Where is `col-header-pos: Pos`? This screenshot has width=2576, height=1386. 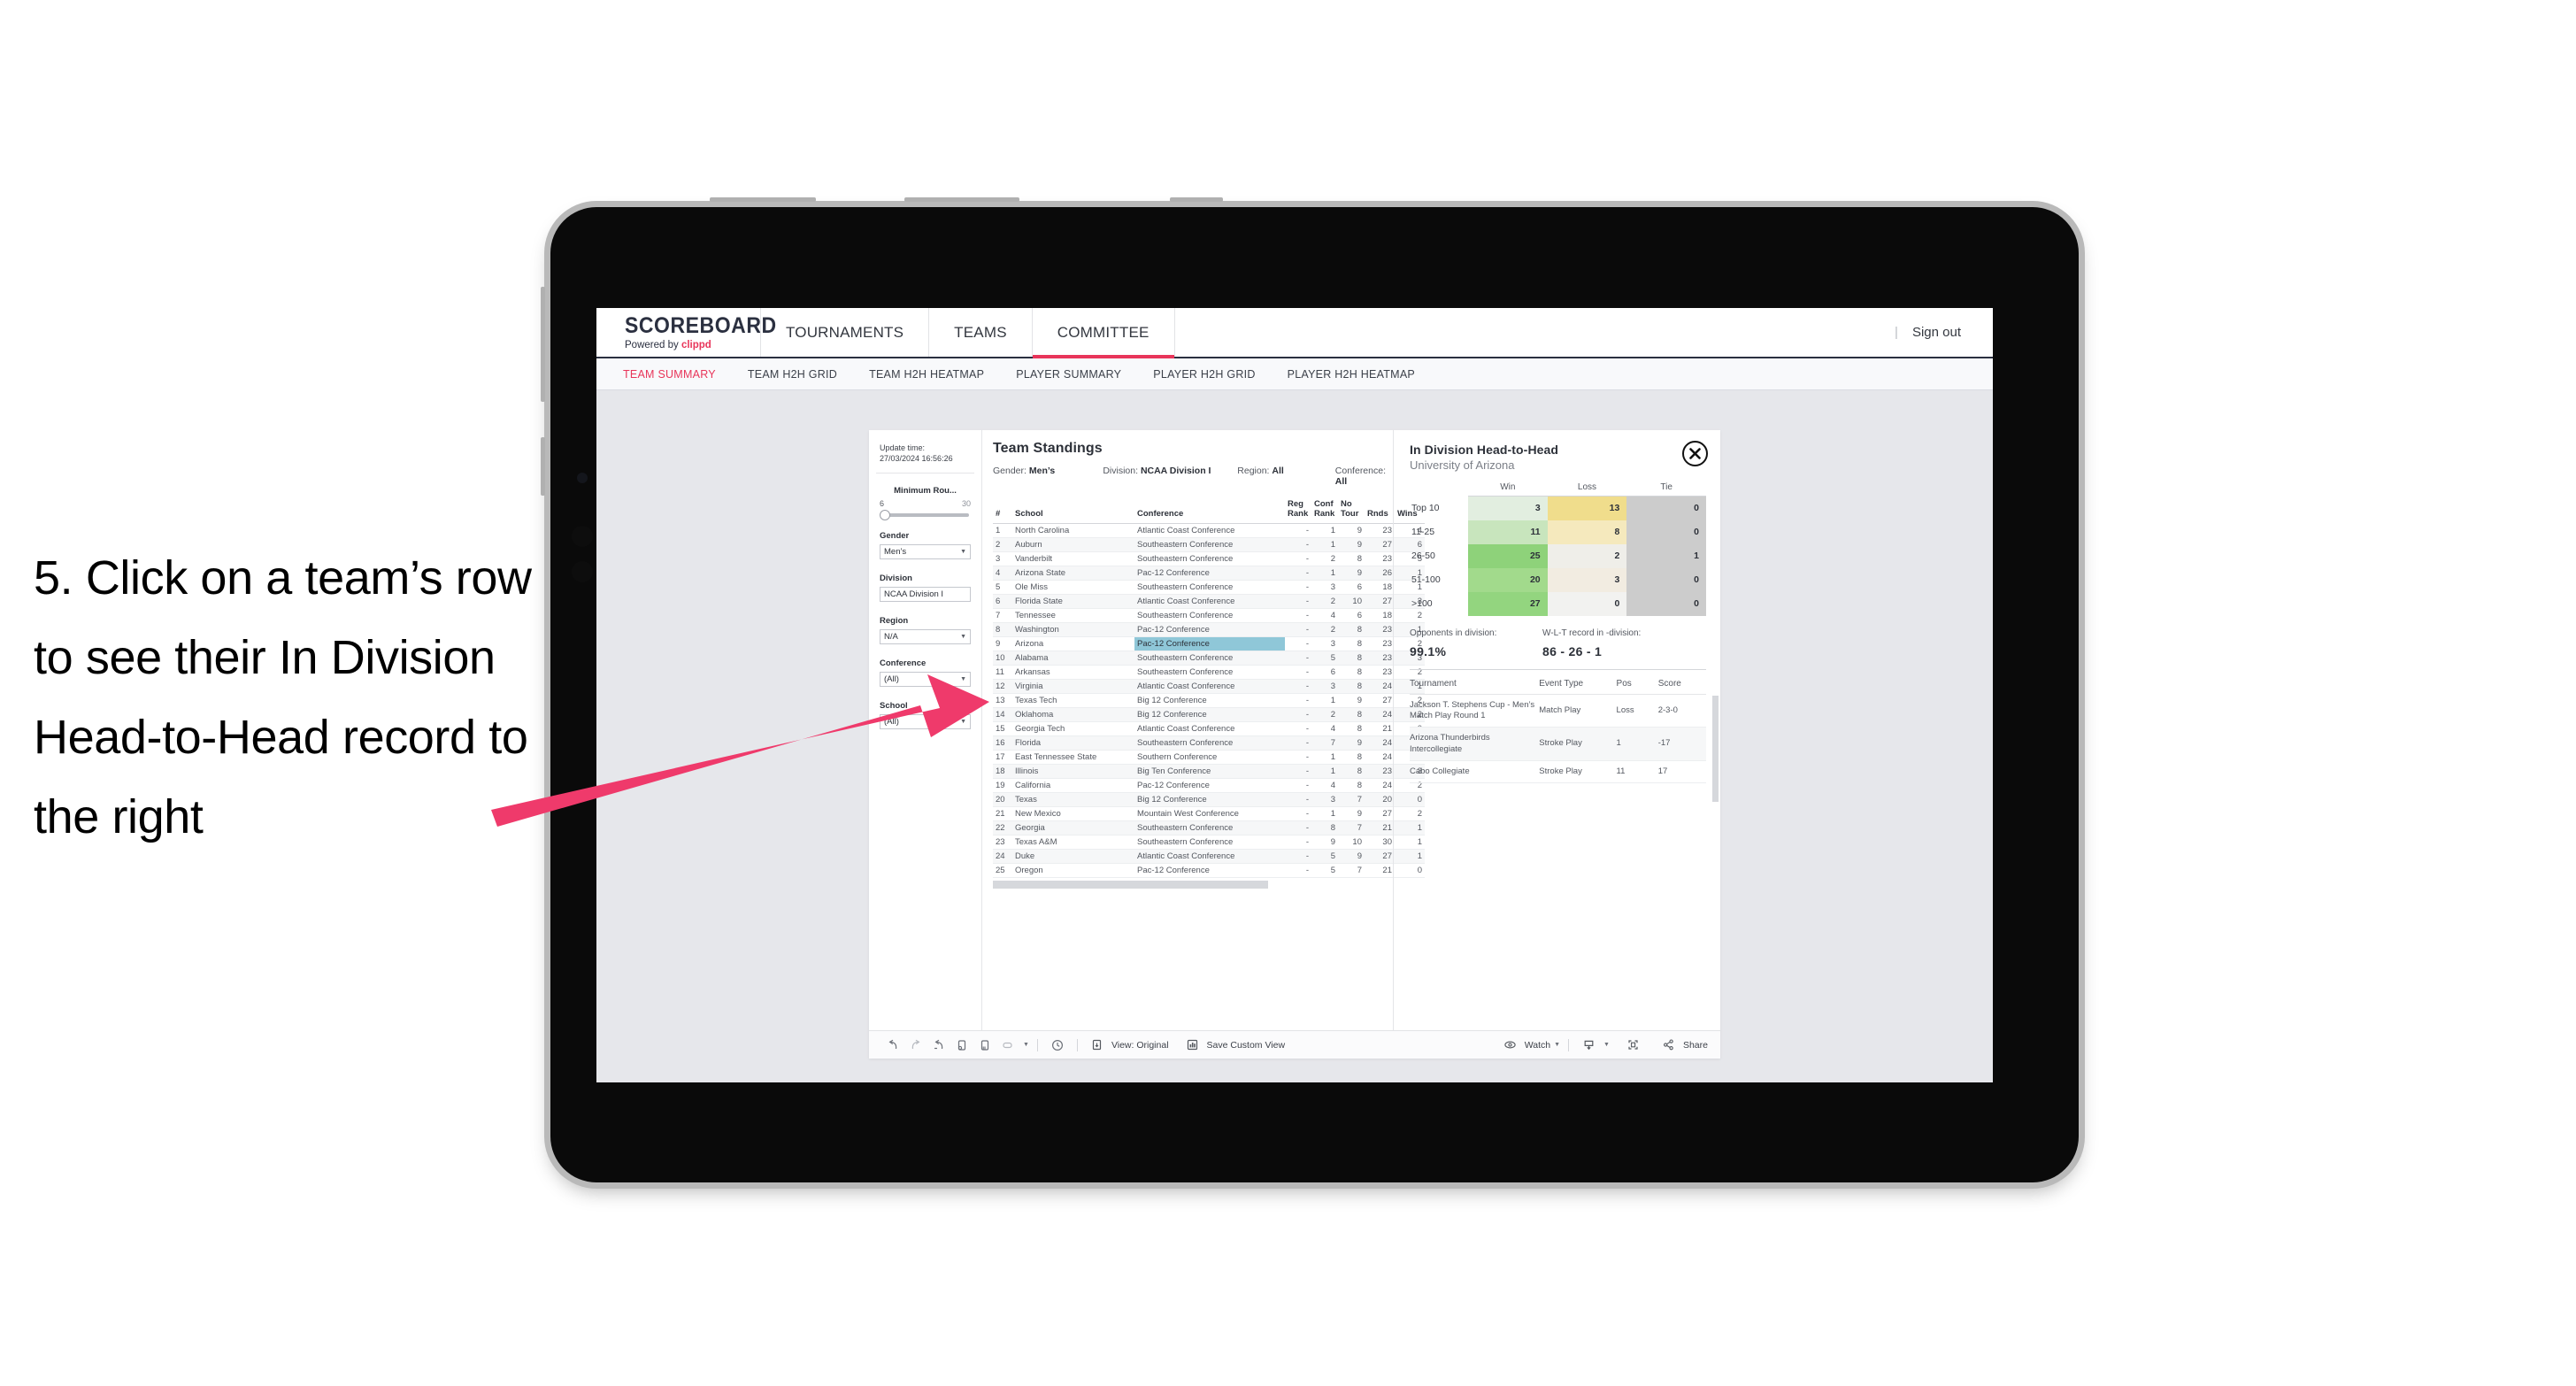 col-header-pos: Pos is located at coordinates (1637, 684).